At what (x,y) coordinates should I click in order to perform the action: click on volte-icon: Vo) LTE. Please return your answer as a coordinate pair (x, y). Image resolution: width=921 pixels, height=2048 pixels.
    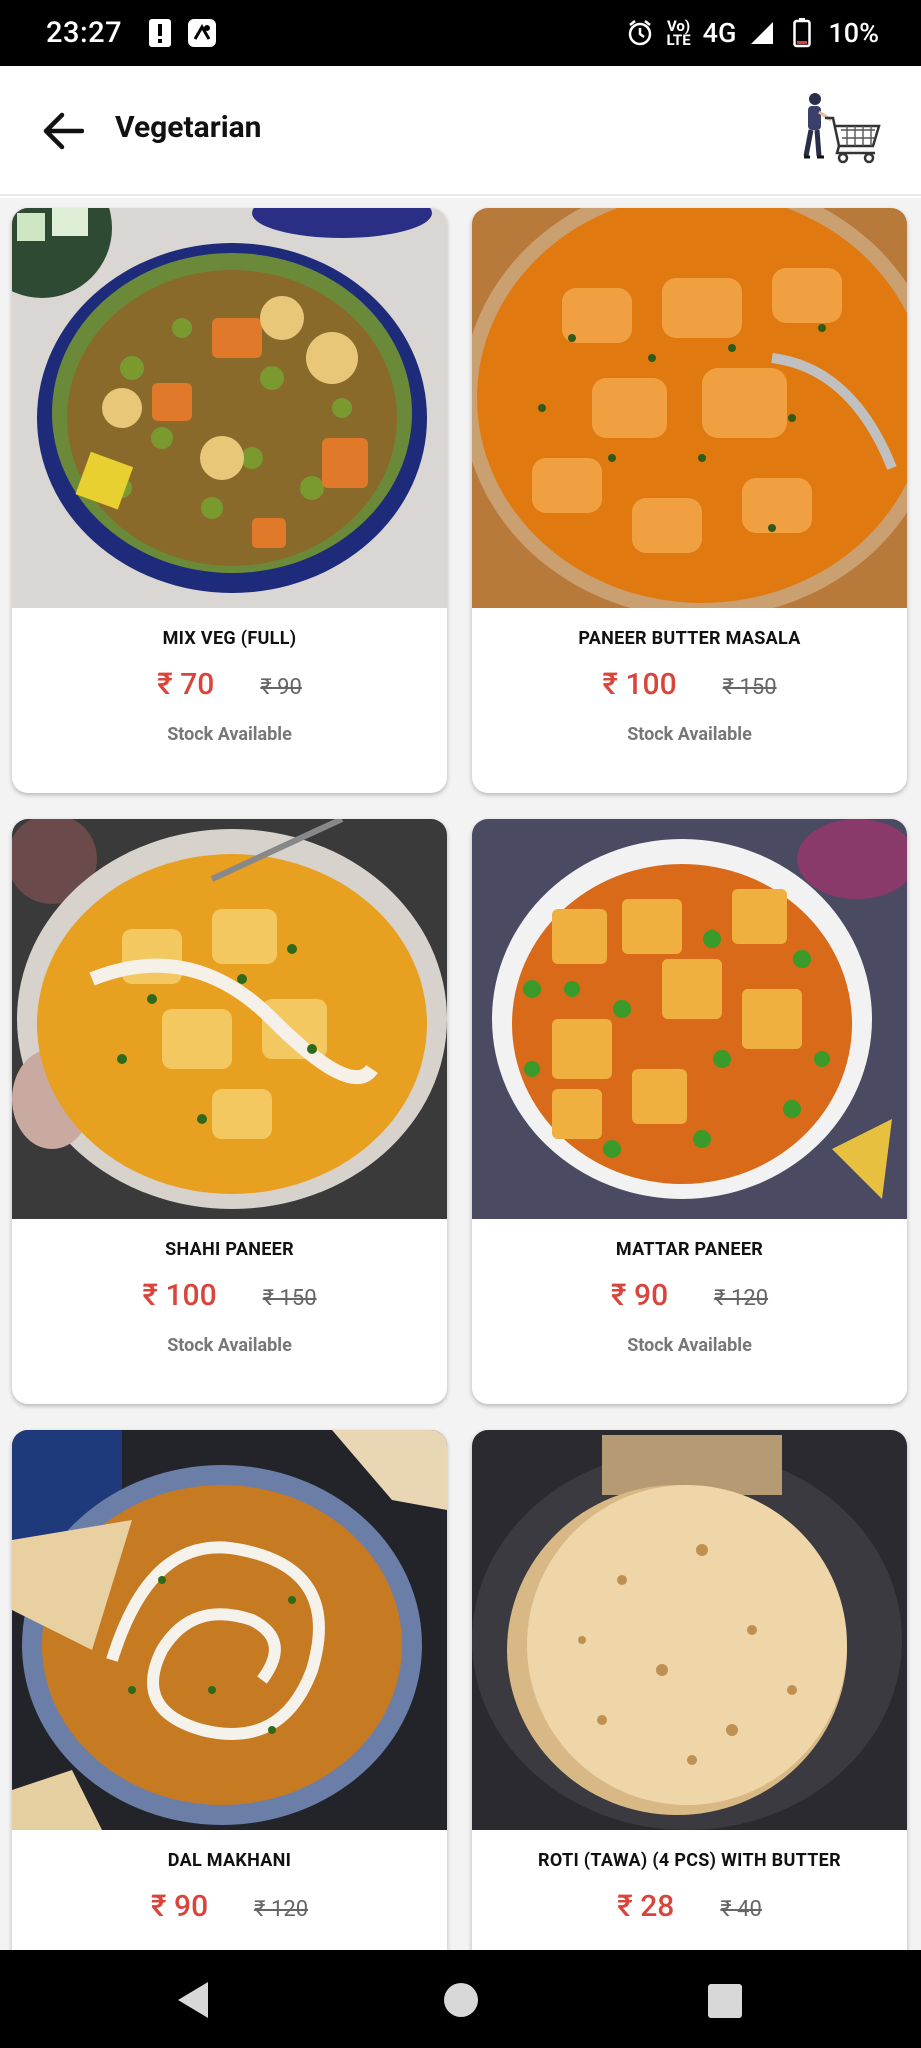
    Looking at the image, I should click on (678, 33).